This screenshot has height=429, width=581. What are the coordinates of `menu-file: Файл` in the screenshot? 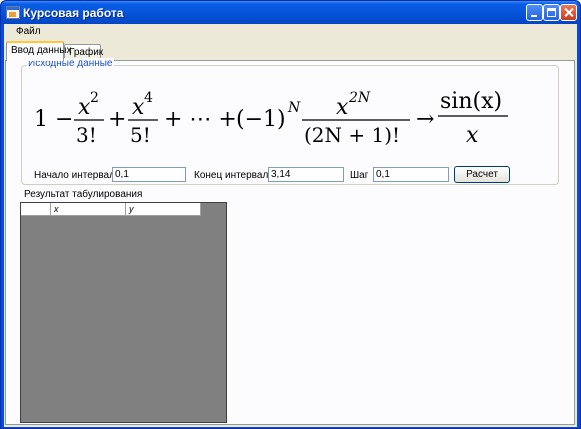 It's located at (28, 31).